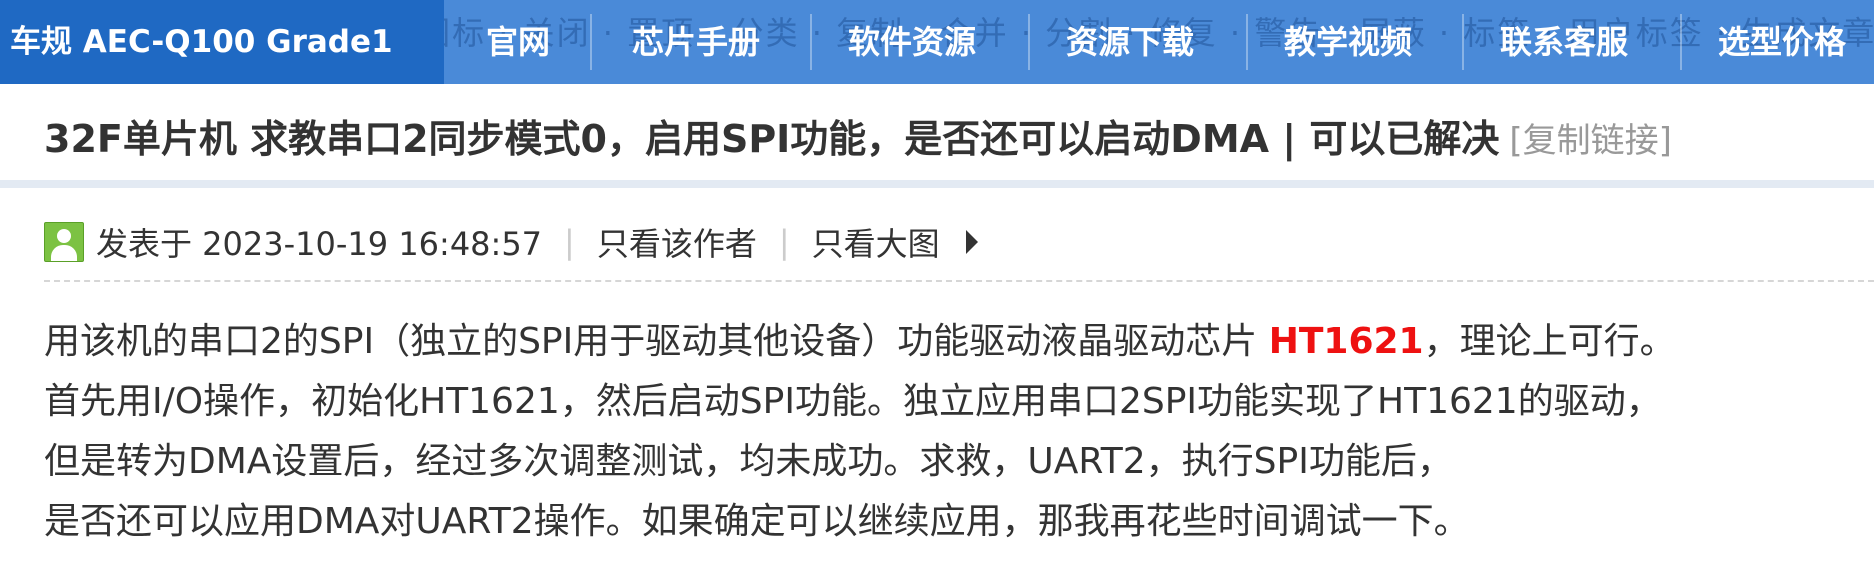  I want to click on highlighted-keyword: HT1621, so click(1346, 341).